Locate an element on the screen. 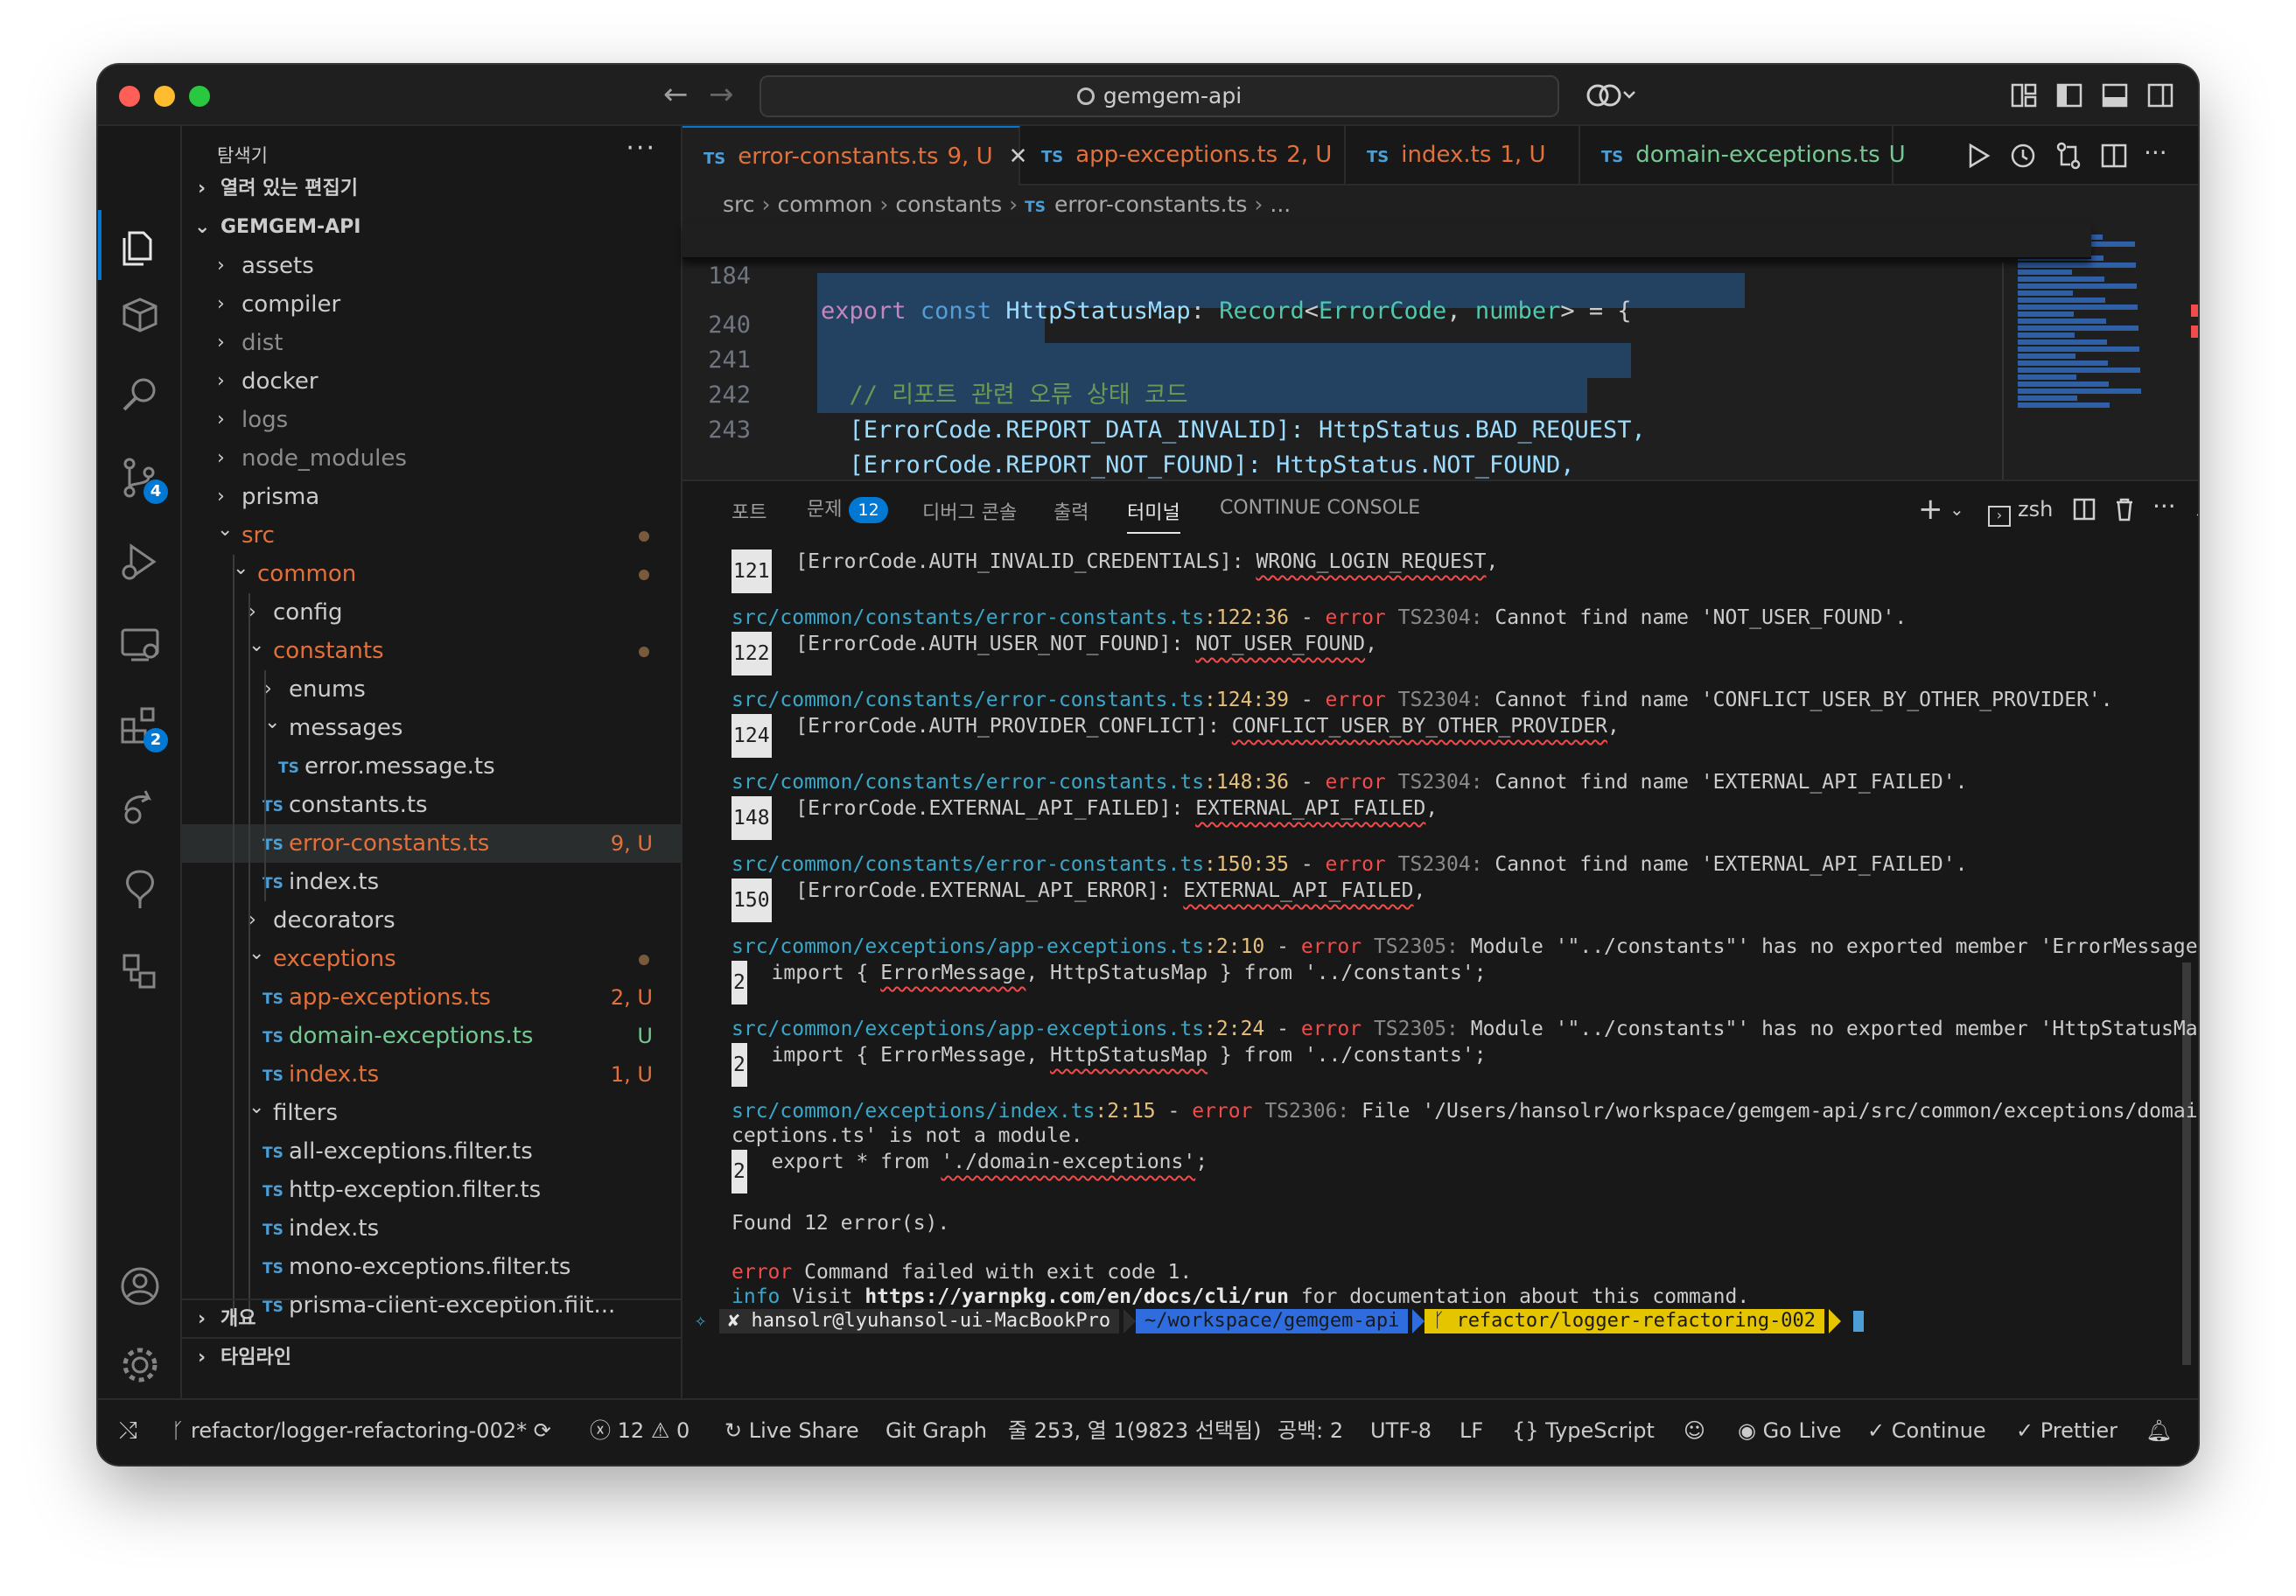  tree-folder: › compiler is located at coordinates (432, 304).